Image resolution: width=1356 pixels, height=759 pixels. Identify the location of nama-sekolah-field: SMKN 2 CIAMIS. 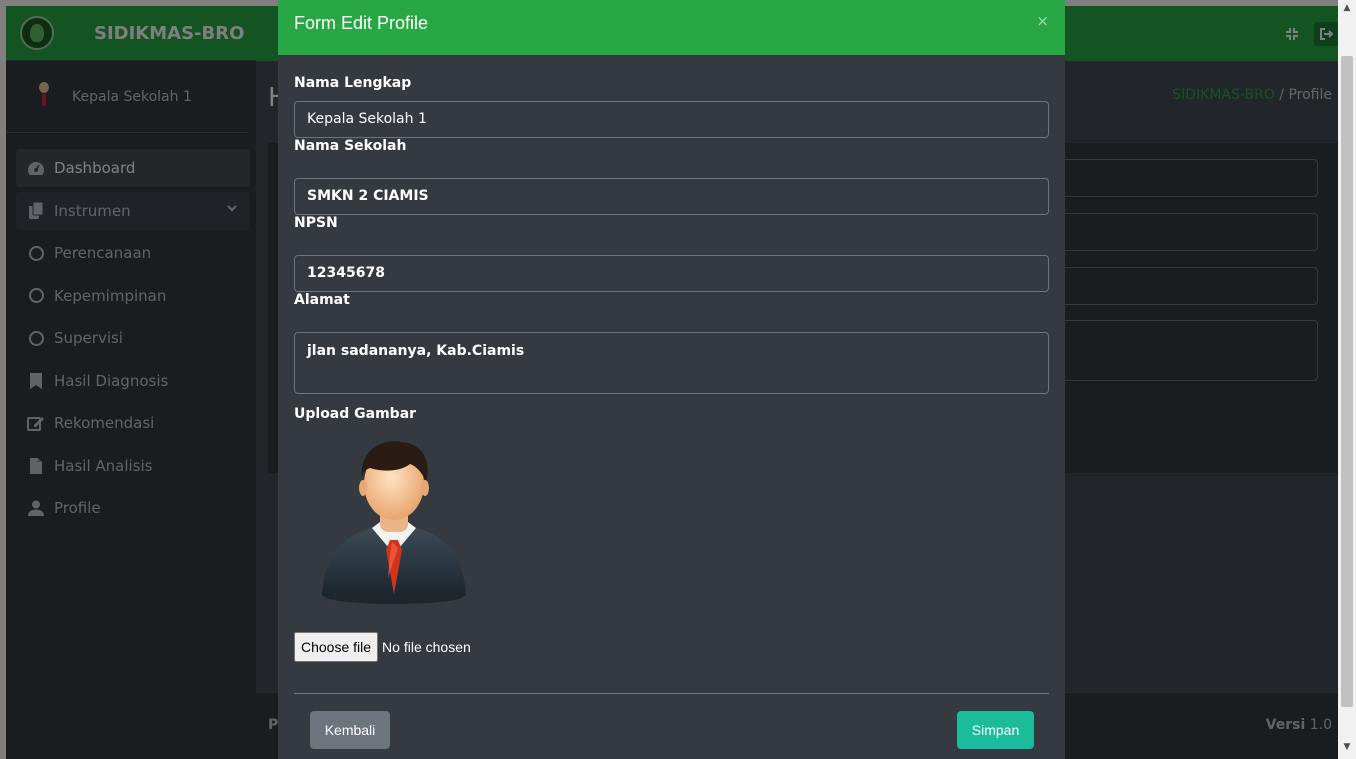
(671, 196).